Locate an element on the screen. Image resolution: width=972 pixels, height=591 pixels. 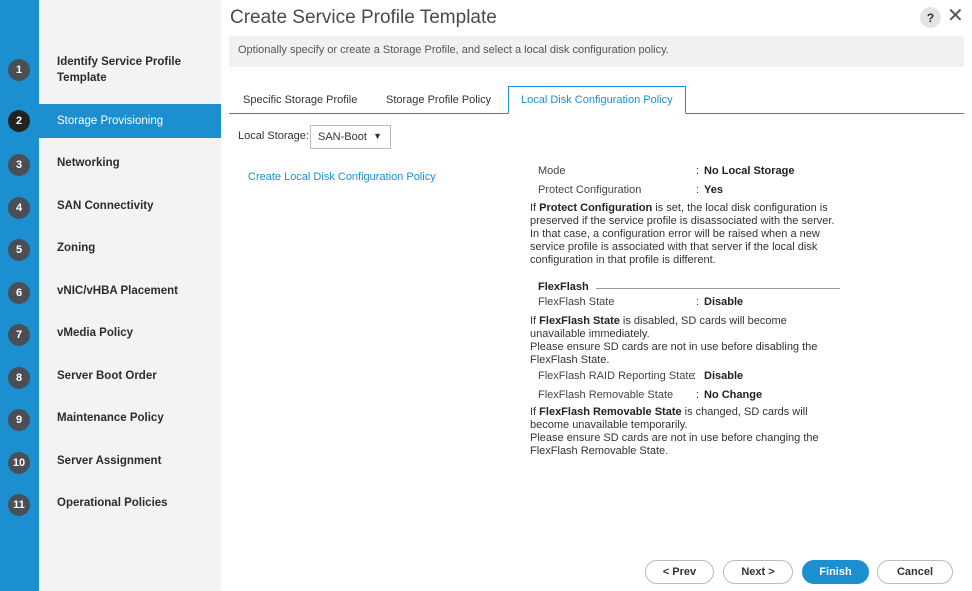
step-vnic-vhba-placement: 6 vNIC/vHBA Placement is located at coordinates (114, 291).